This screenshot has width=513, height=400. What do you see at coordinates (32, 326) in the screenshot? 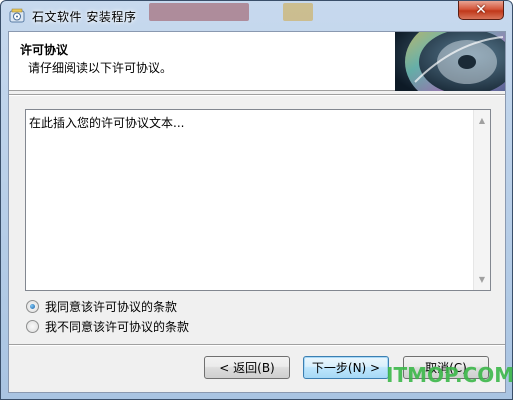
I see `disagree-radio` at bounding box center [32, 326].